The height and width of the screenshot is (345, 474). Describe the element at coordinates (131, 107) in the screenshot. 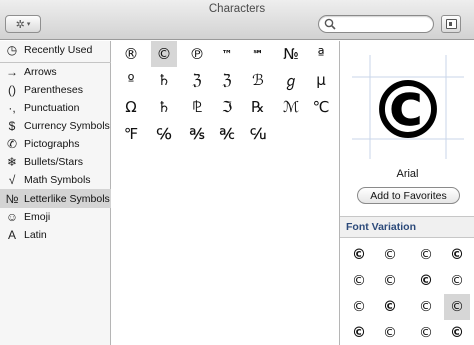

I see `character-cell: Ω` at that location.